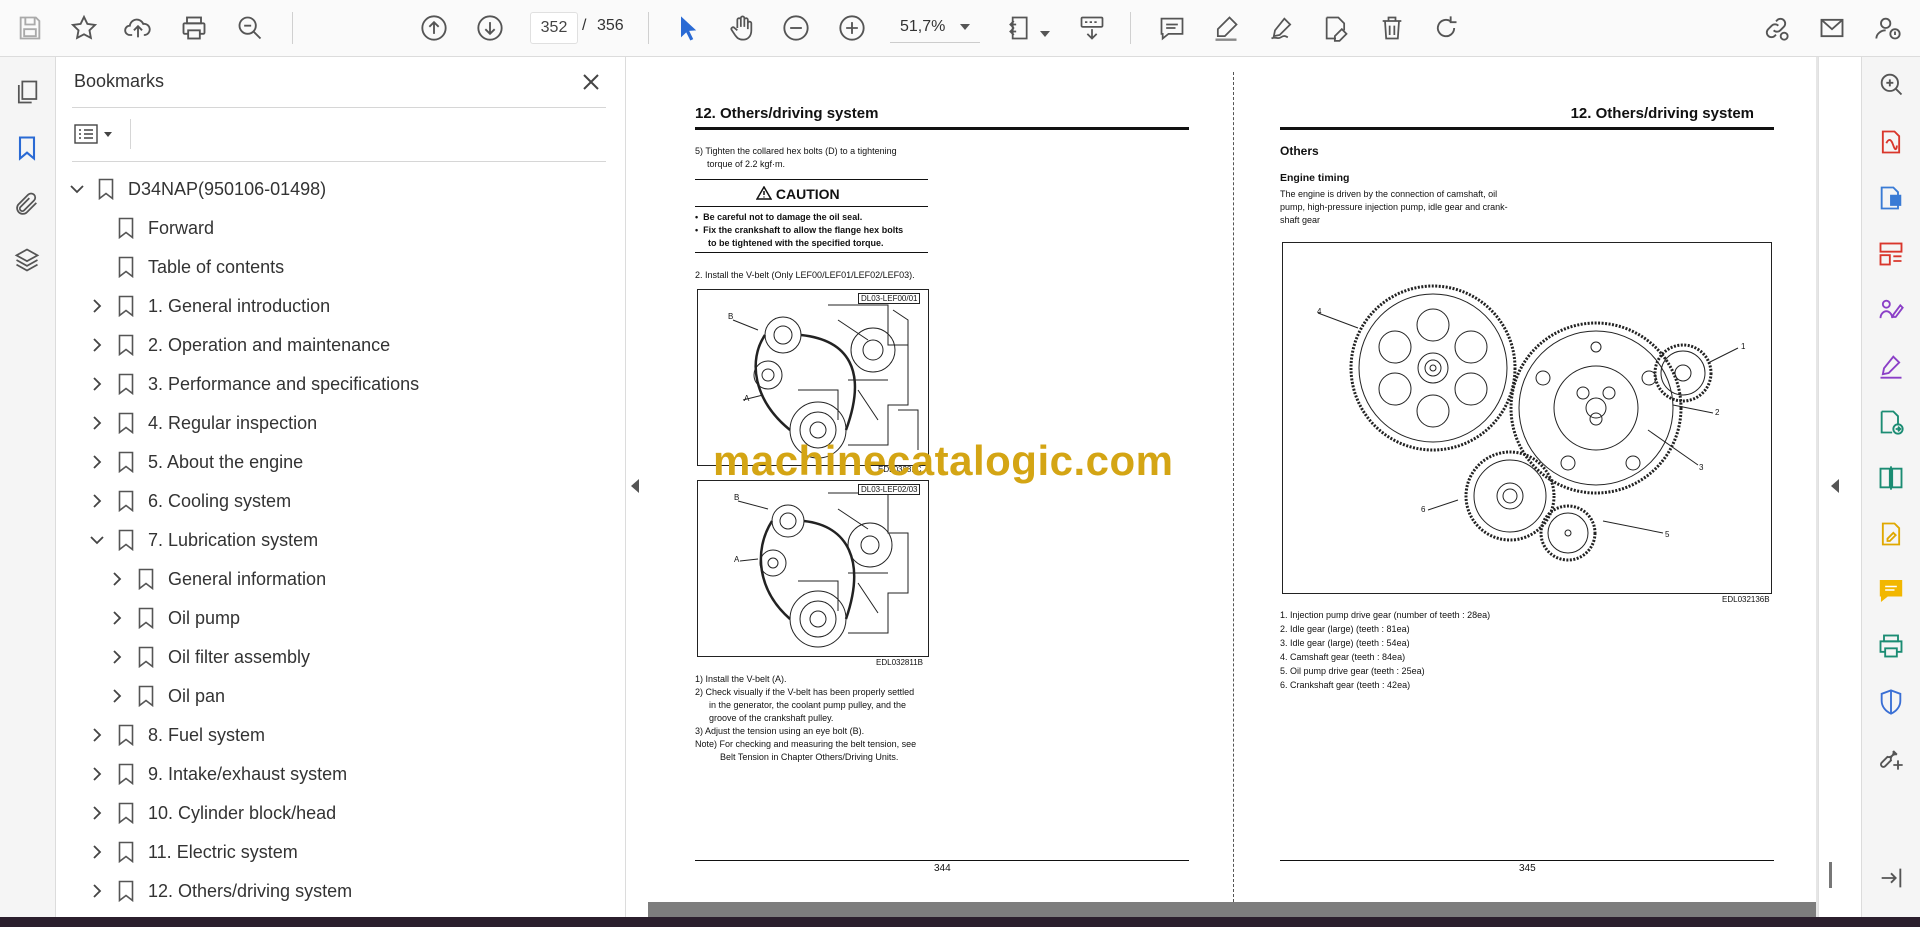 The width and height of the screenshot is (1920, 927). Describe the element at coordinates (554, 28) in the screenshot. I see `page-number-input: 352` at that location.